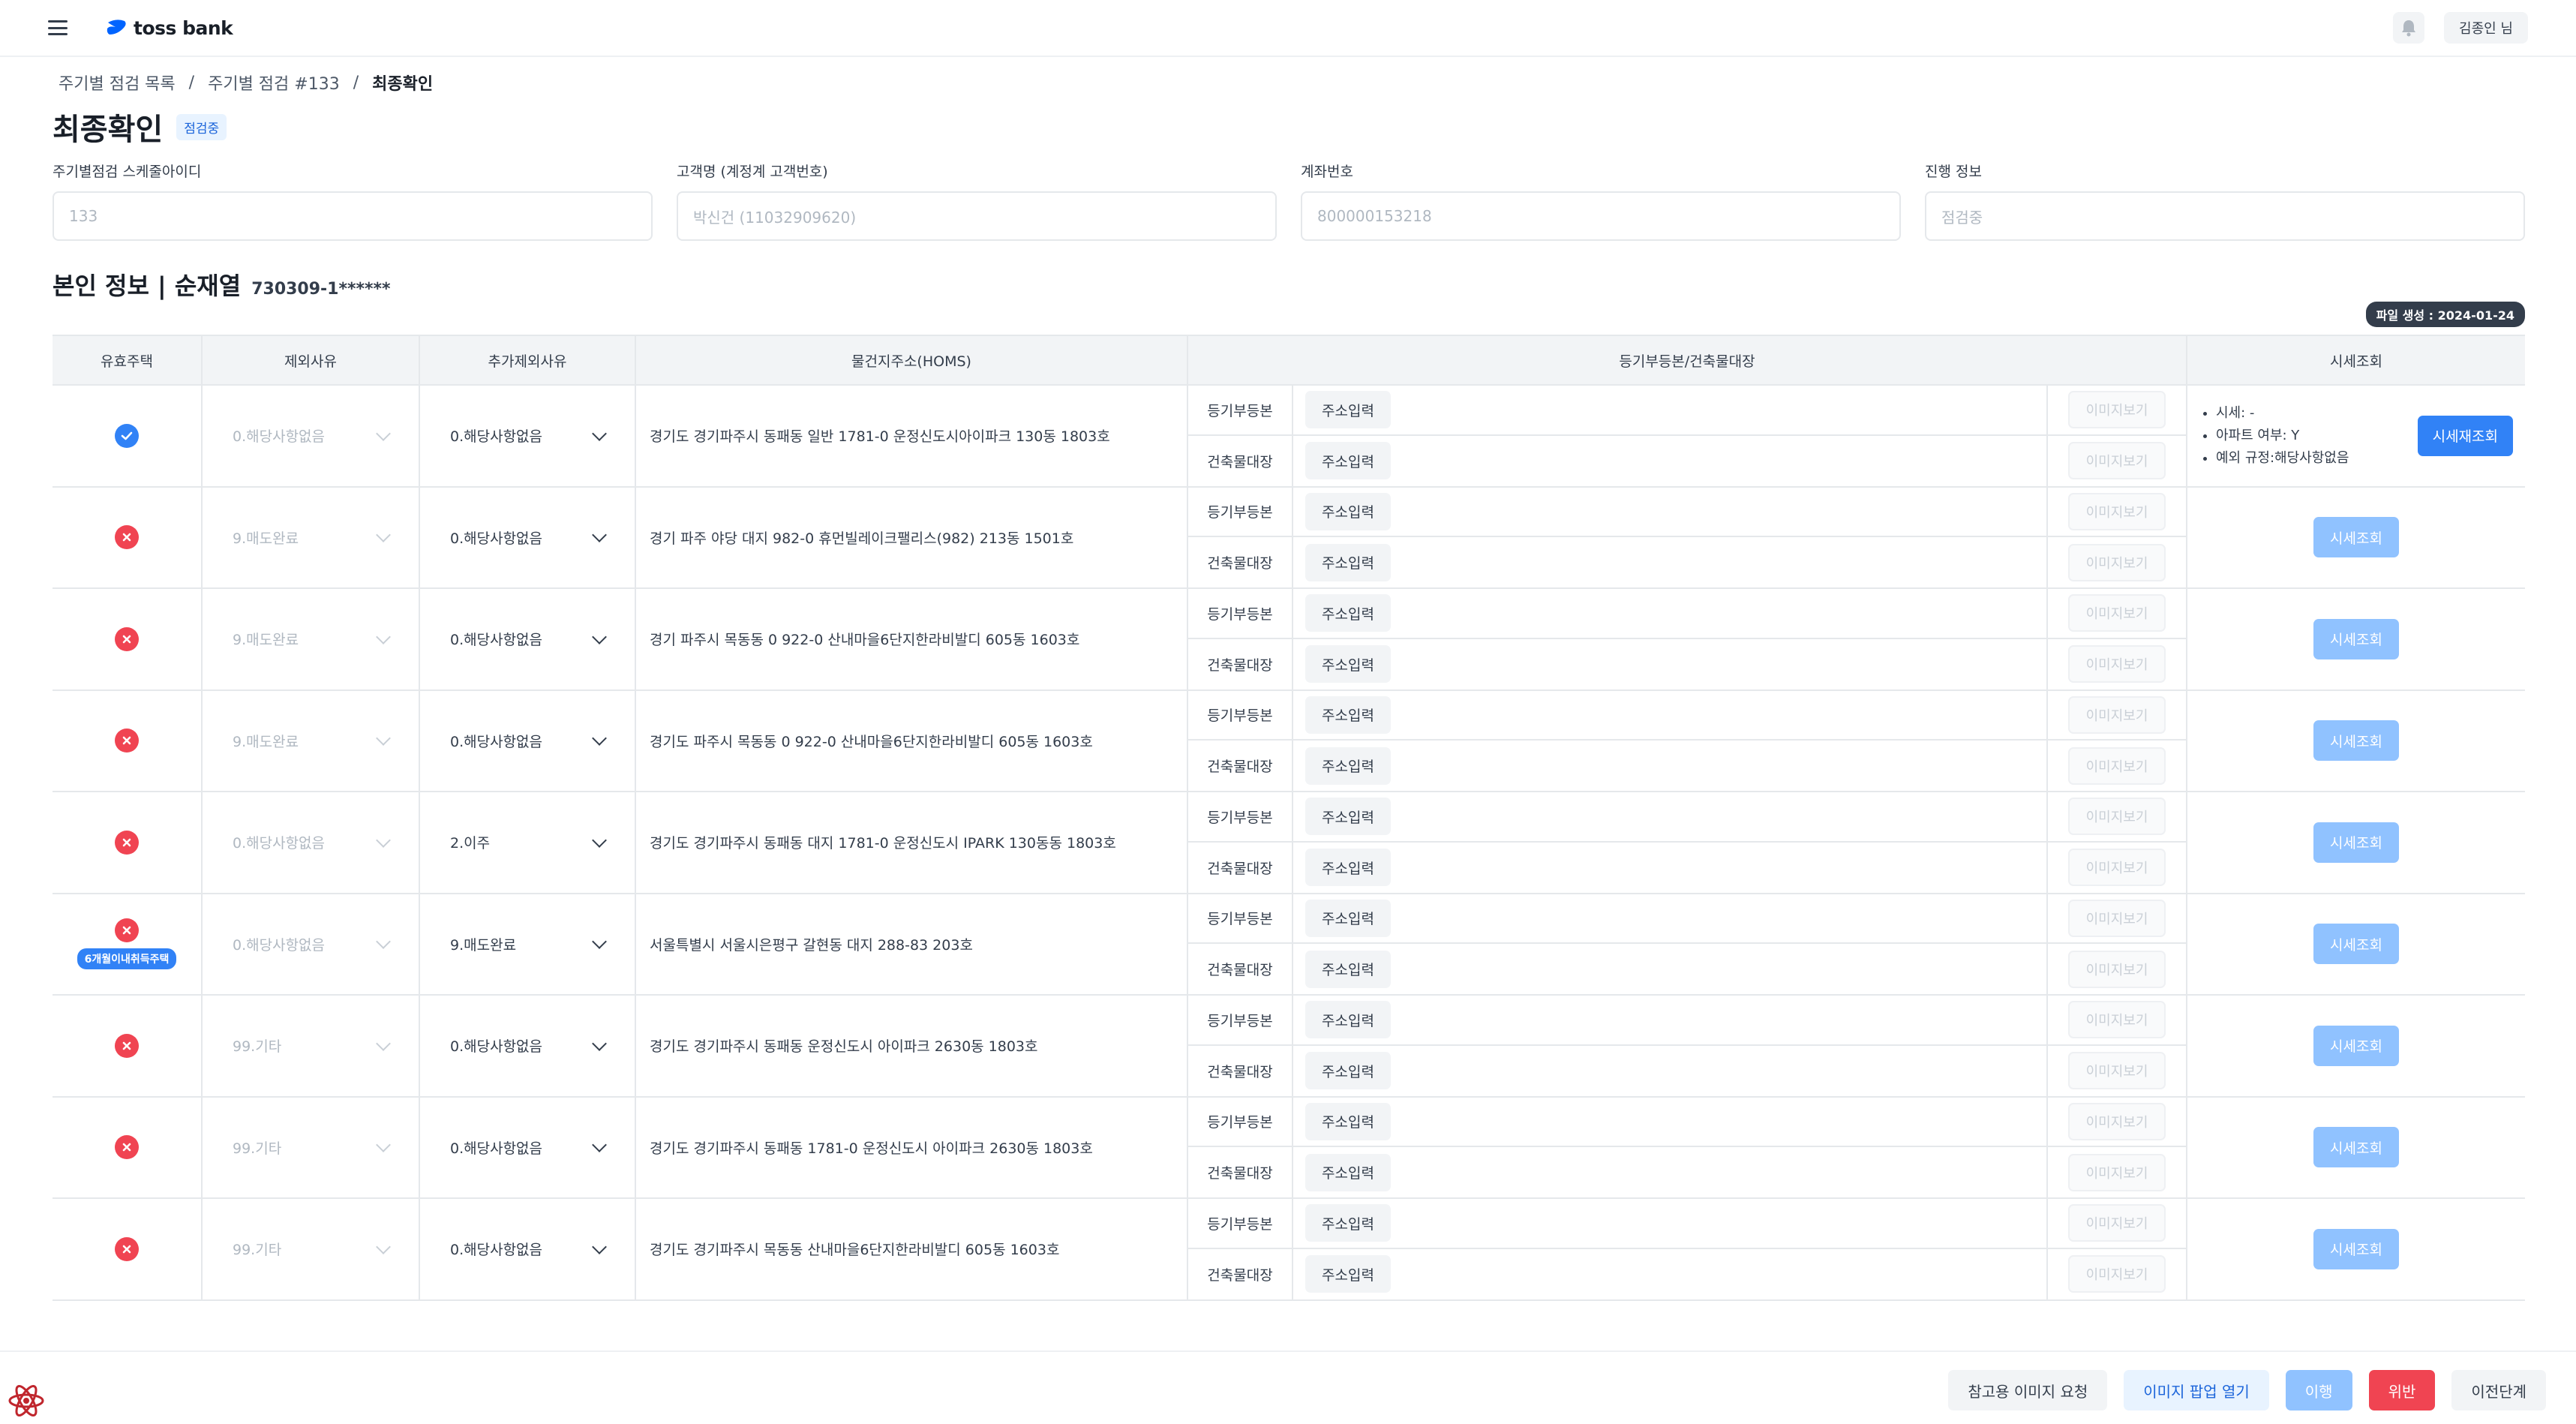 The height and width of the screenshot is (1424, 2576). What do you see at coordinates (26, 1400) in the screenshot?
I see `react-devtools-icon` at bounding box center [26, 1400].